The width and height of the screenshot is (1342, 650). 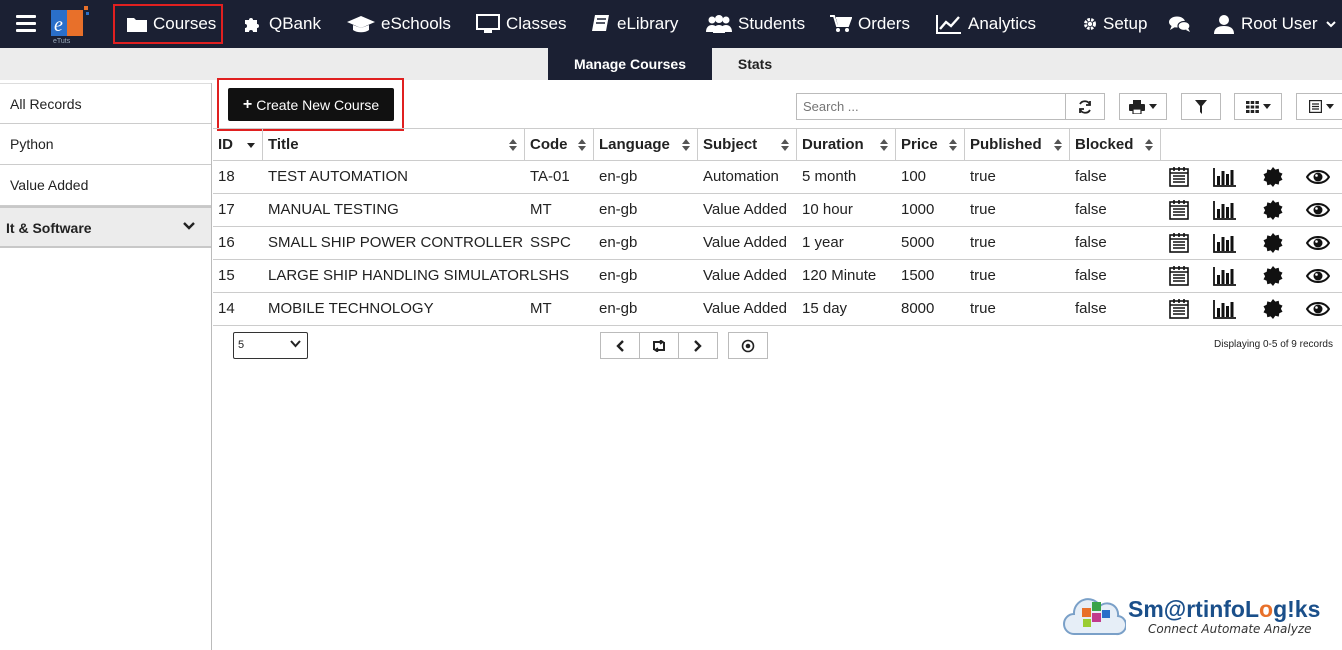 I want to click on column-header-published: Published, so click(x=1017, y=144).